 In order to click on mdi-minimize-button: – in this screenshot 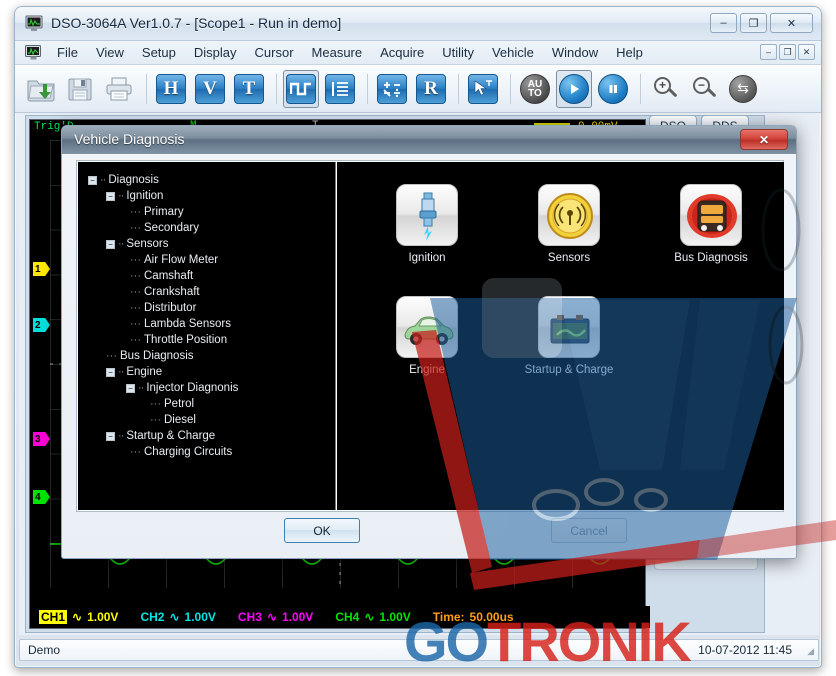, I will do `click(768, 52)`.